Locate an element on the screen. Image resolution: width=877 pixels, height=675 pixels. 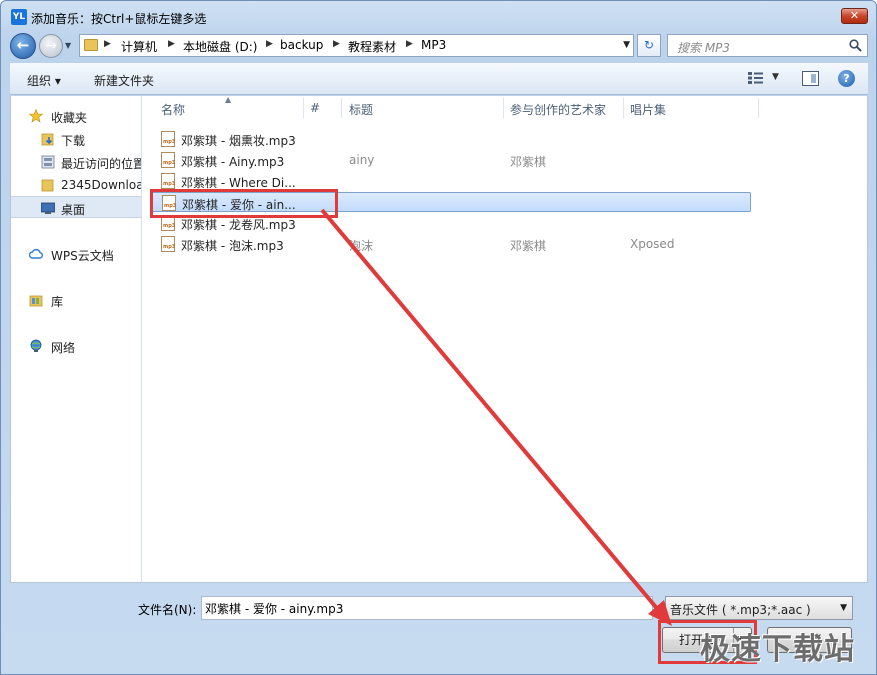
view-options-icon is located at coordinates (756, 78).